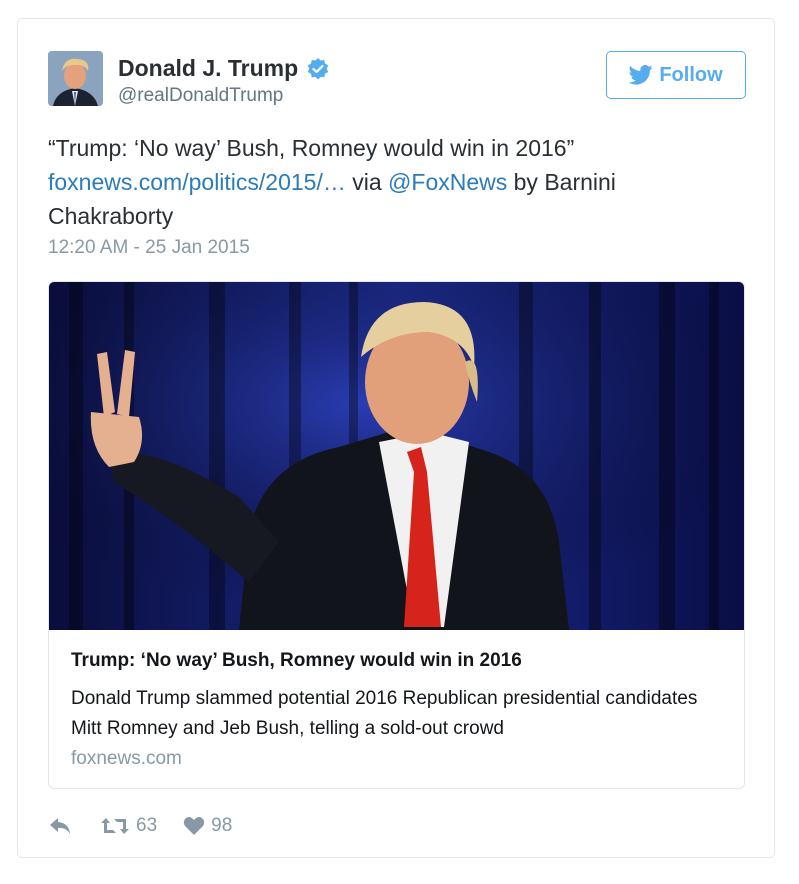  What do you see at coordinates (222, 825) in the screenshot?
I see `like-count: 98` at bounding box center [222, 825].